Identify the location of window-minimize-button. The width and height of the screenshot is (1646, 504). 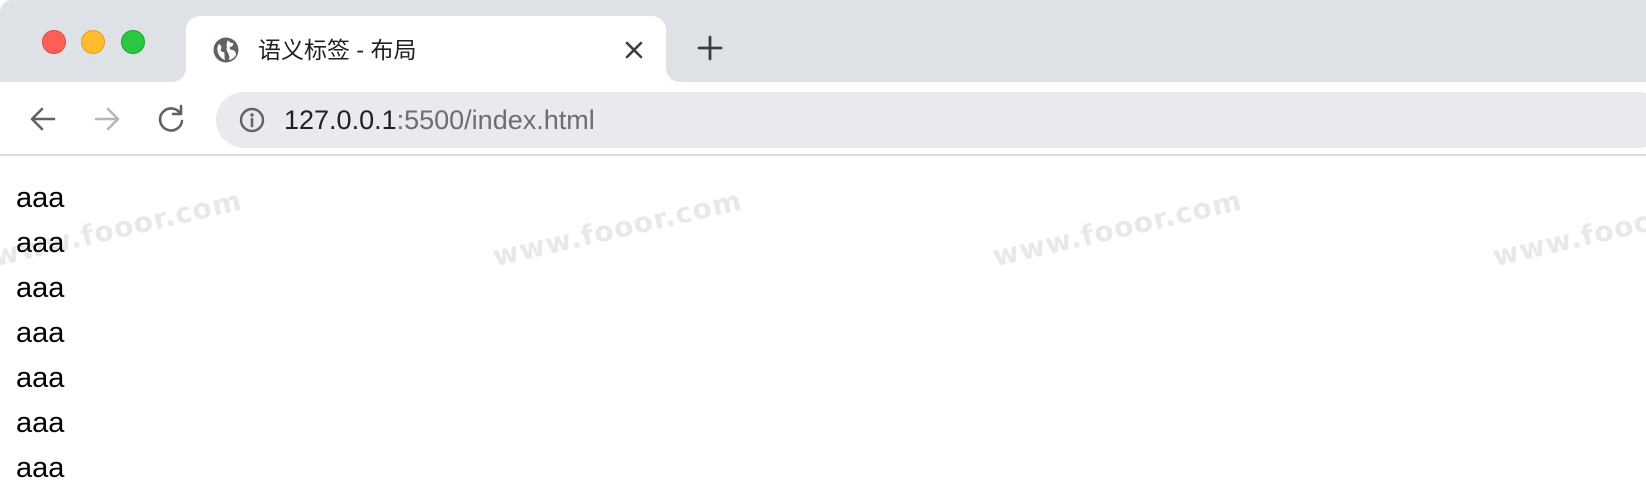
(93, 42).